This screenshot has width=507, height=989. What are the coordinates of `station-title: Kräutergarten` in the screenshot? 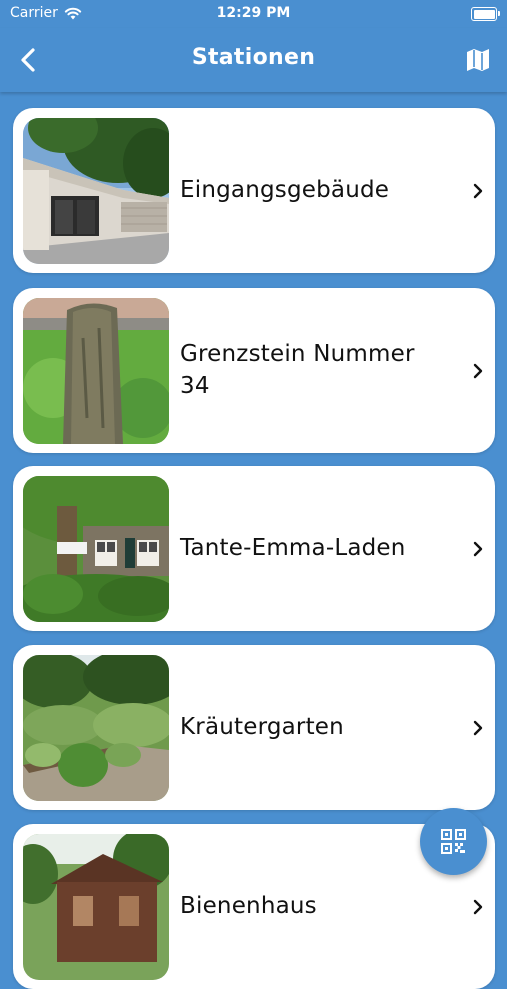 It's located at (262, 726).